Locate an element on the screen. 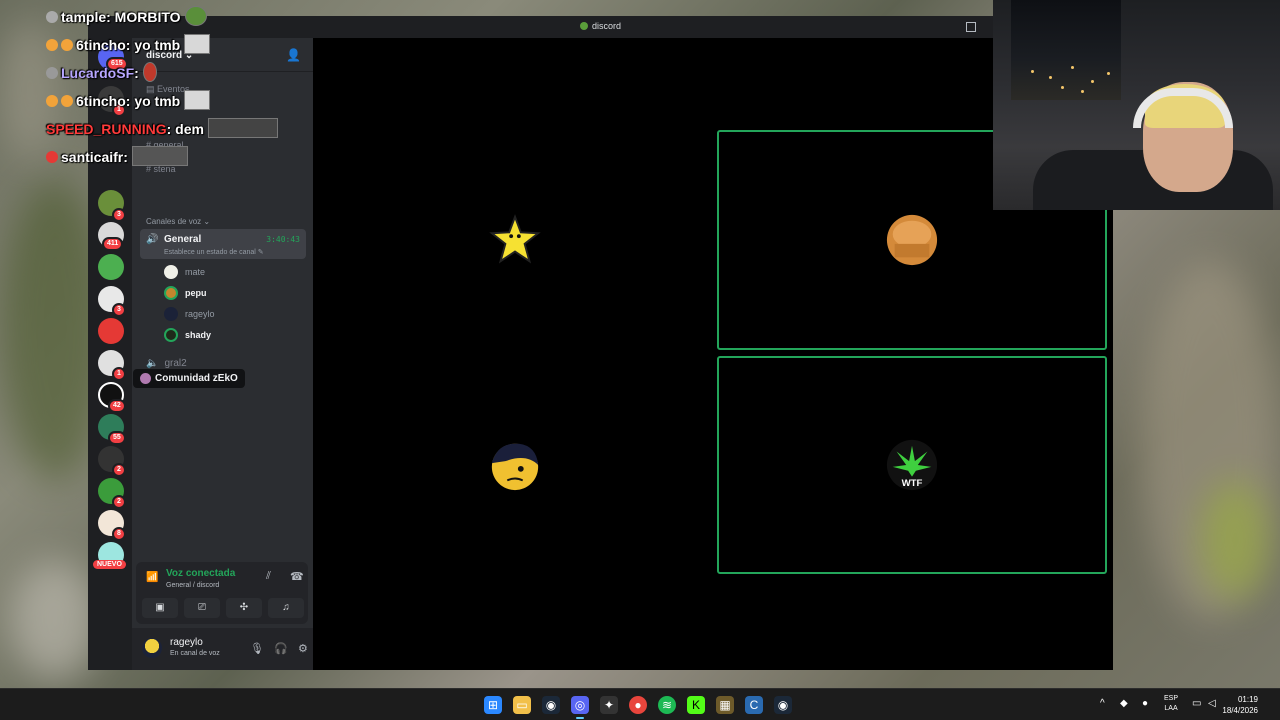 This screenshot has width=1280, height=720. chat-text: : MORBITO is located at coordinates (143, 17).